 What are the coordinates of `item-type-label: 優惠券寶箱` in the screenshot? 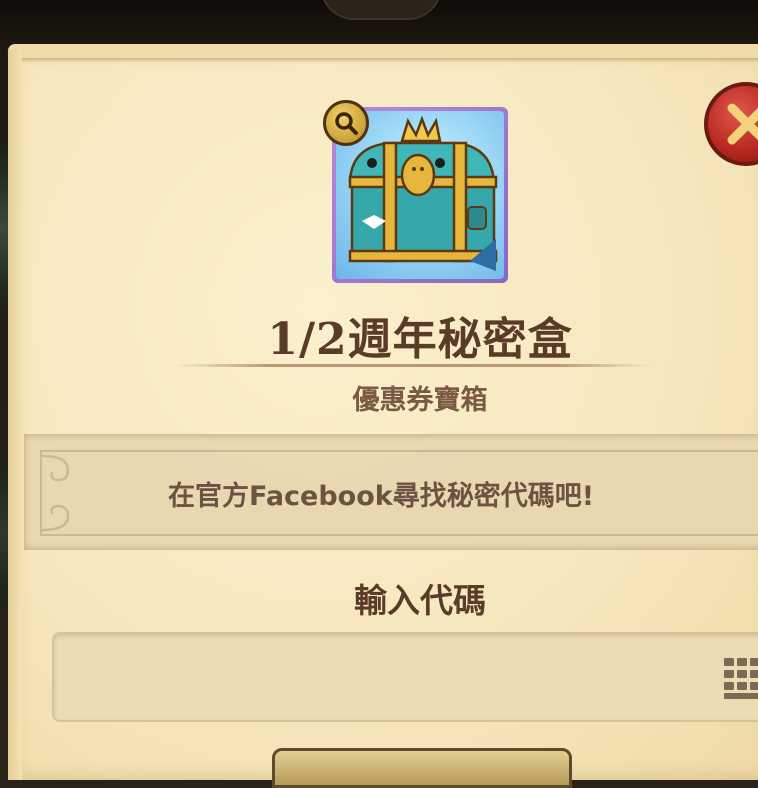 It's located at (420, 400).